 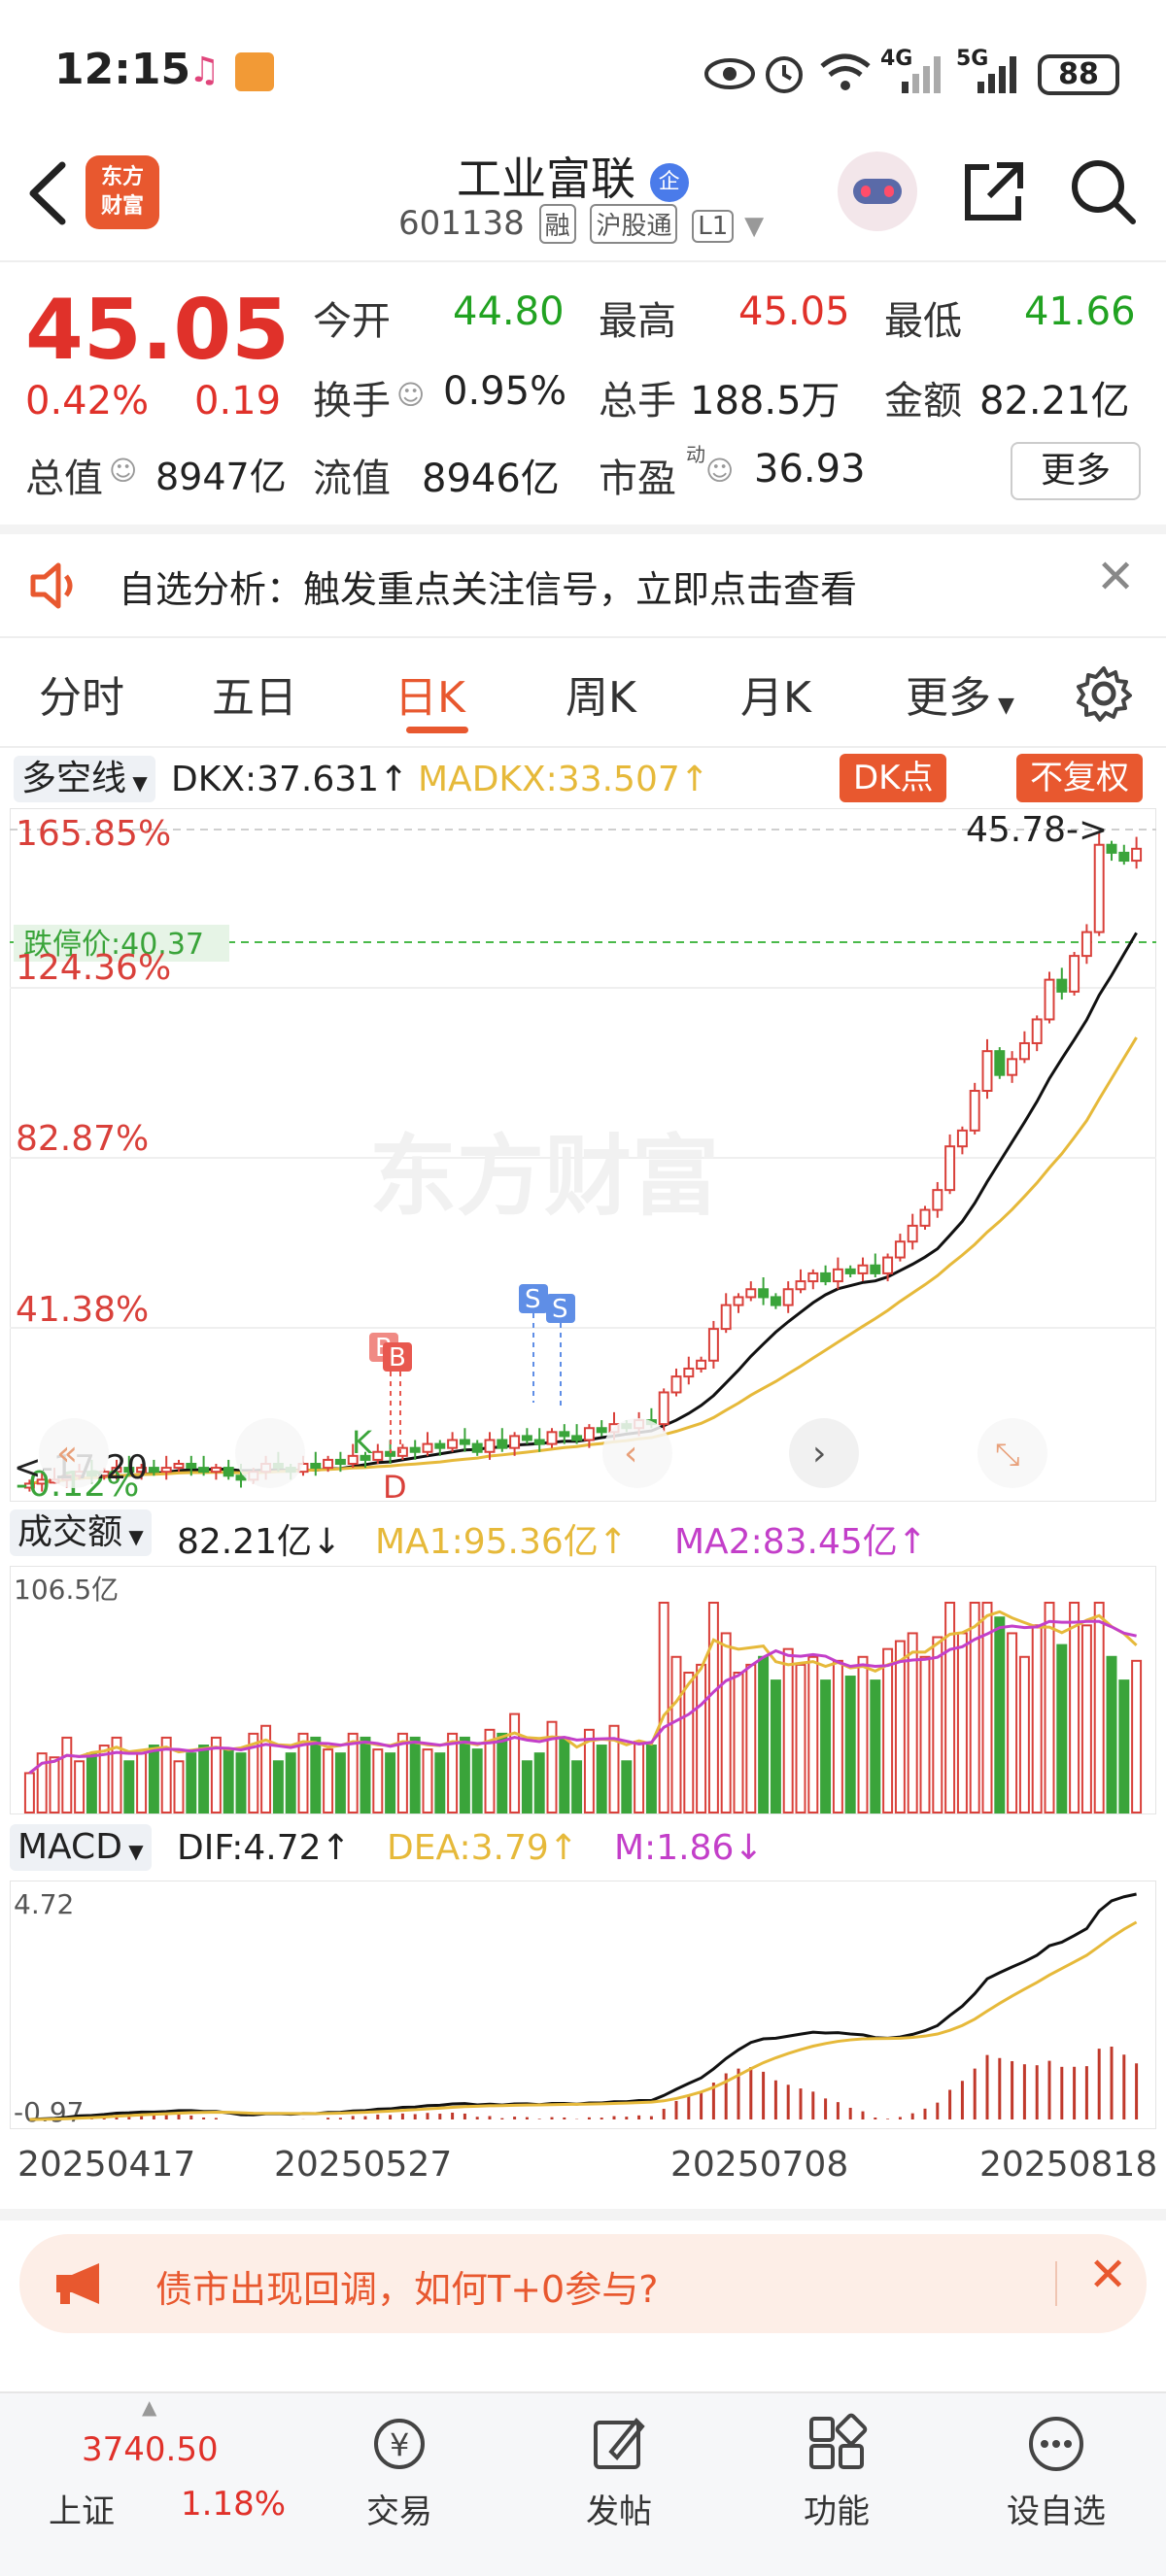 I want to click on kline-watermark: 东方财富, so click(x=544, y=1177).